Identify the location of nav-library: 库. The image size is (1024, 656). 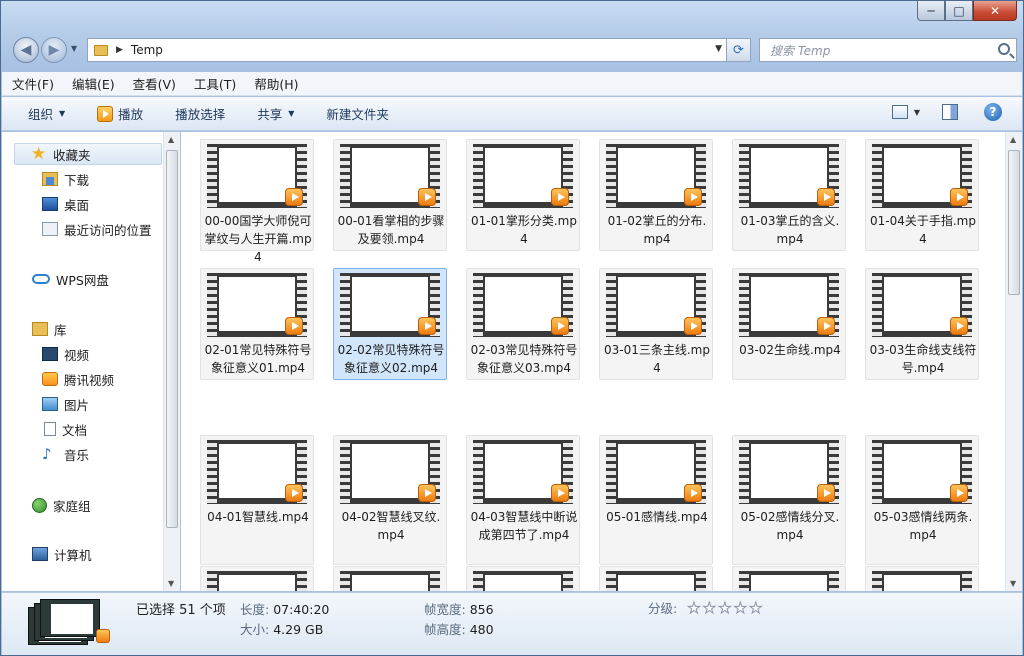
(34, 329).